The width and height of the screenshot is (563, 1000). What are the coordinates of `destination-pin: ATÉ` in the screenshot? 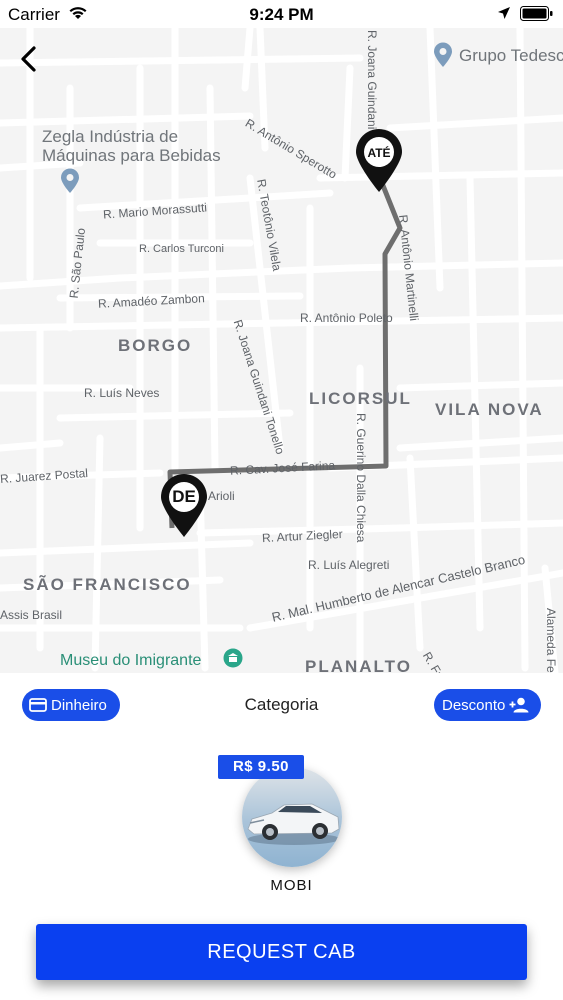 It's located at (379, 161).